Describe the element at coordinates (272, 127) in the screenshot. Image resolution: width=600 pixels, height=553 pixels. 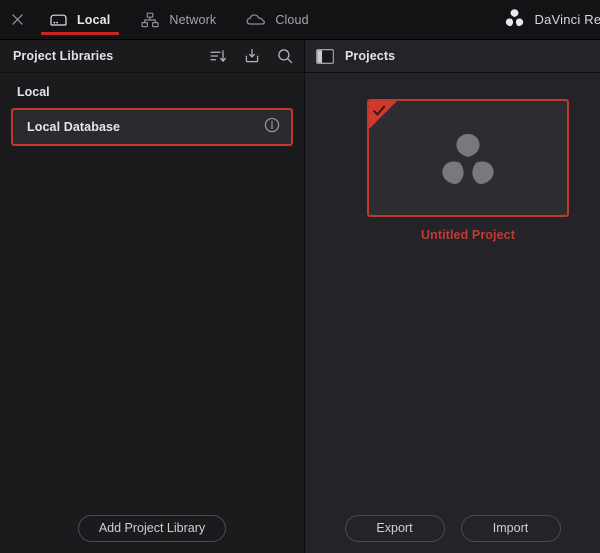
I see `info-icon` at that location.